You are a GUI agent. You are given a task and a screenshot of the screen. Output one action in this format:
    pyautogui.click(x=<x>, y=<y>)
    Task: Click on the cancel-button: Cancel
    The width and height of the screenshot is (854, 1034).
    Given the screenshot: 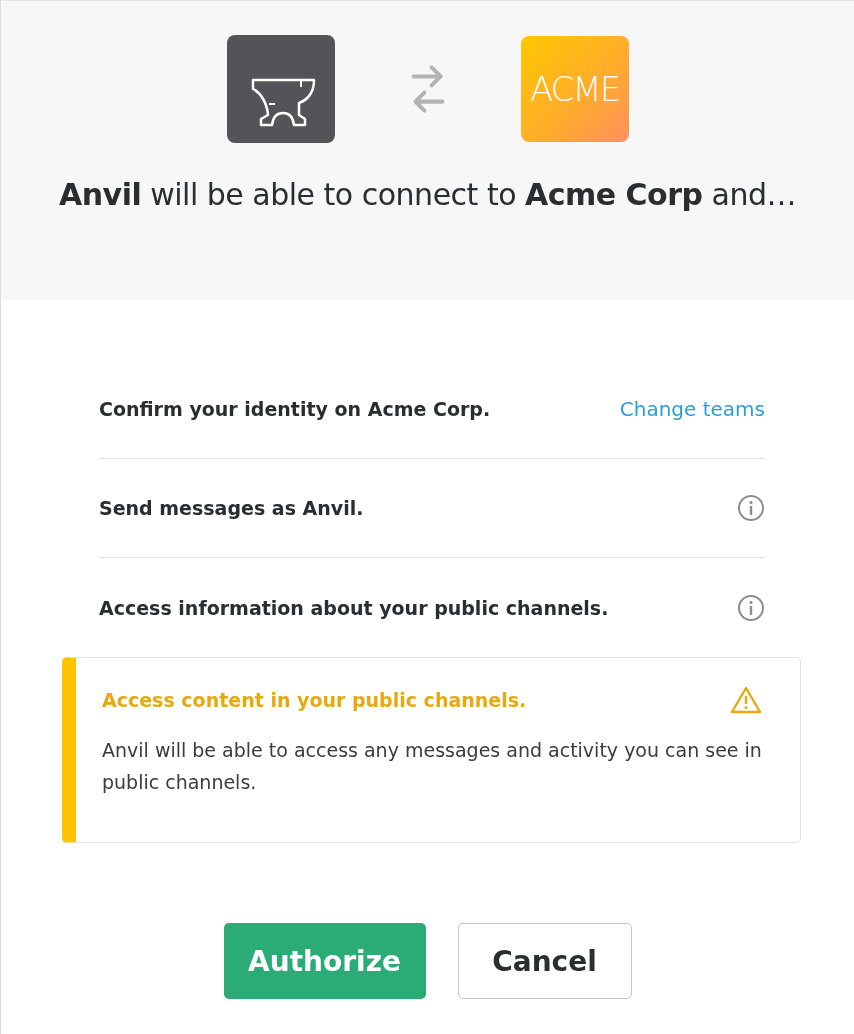 What is the action you would take?
    pyautogui.click(x=544, y=961)
    